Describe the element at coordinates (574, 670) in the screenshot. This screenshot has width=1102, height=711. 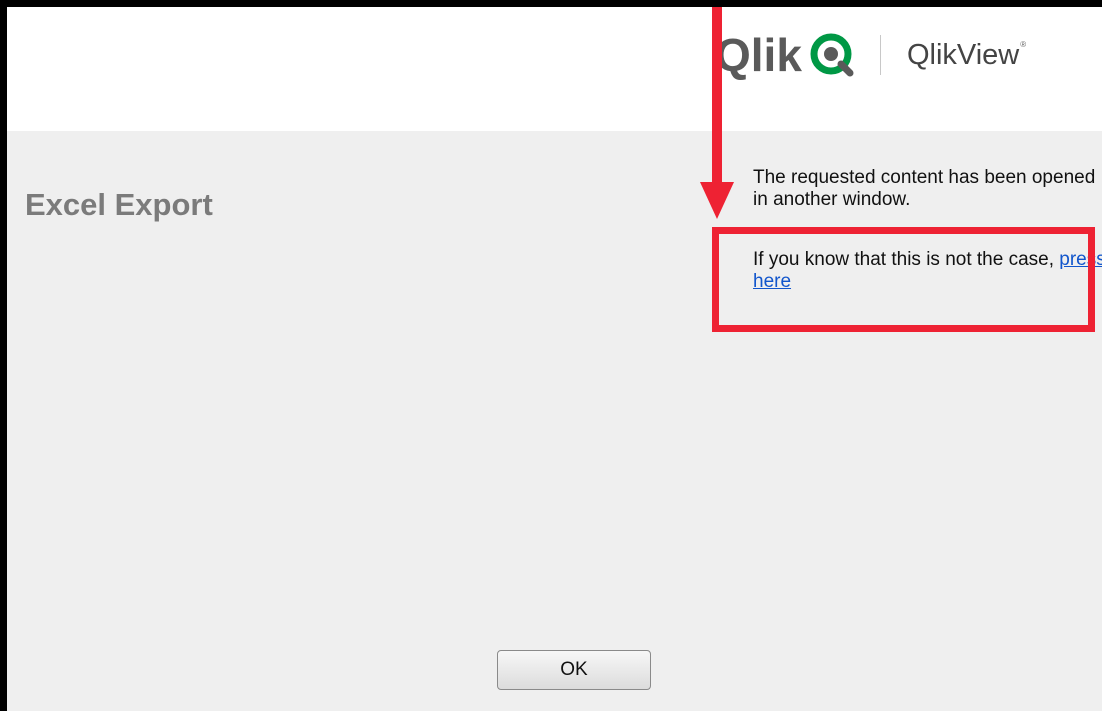
I see `ok-button: OK` at that location.